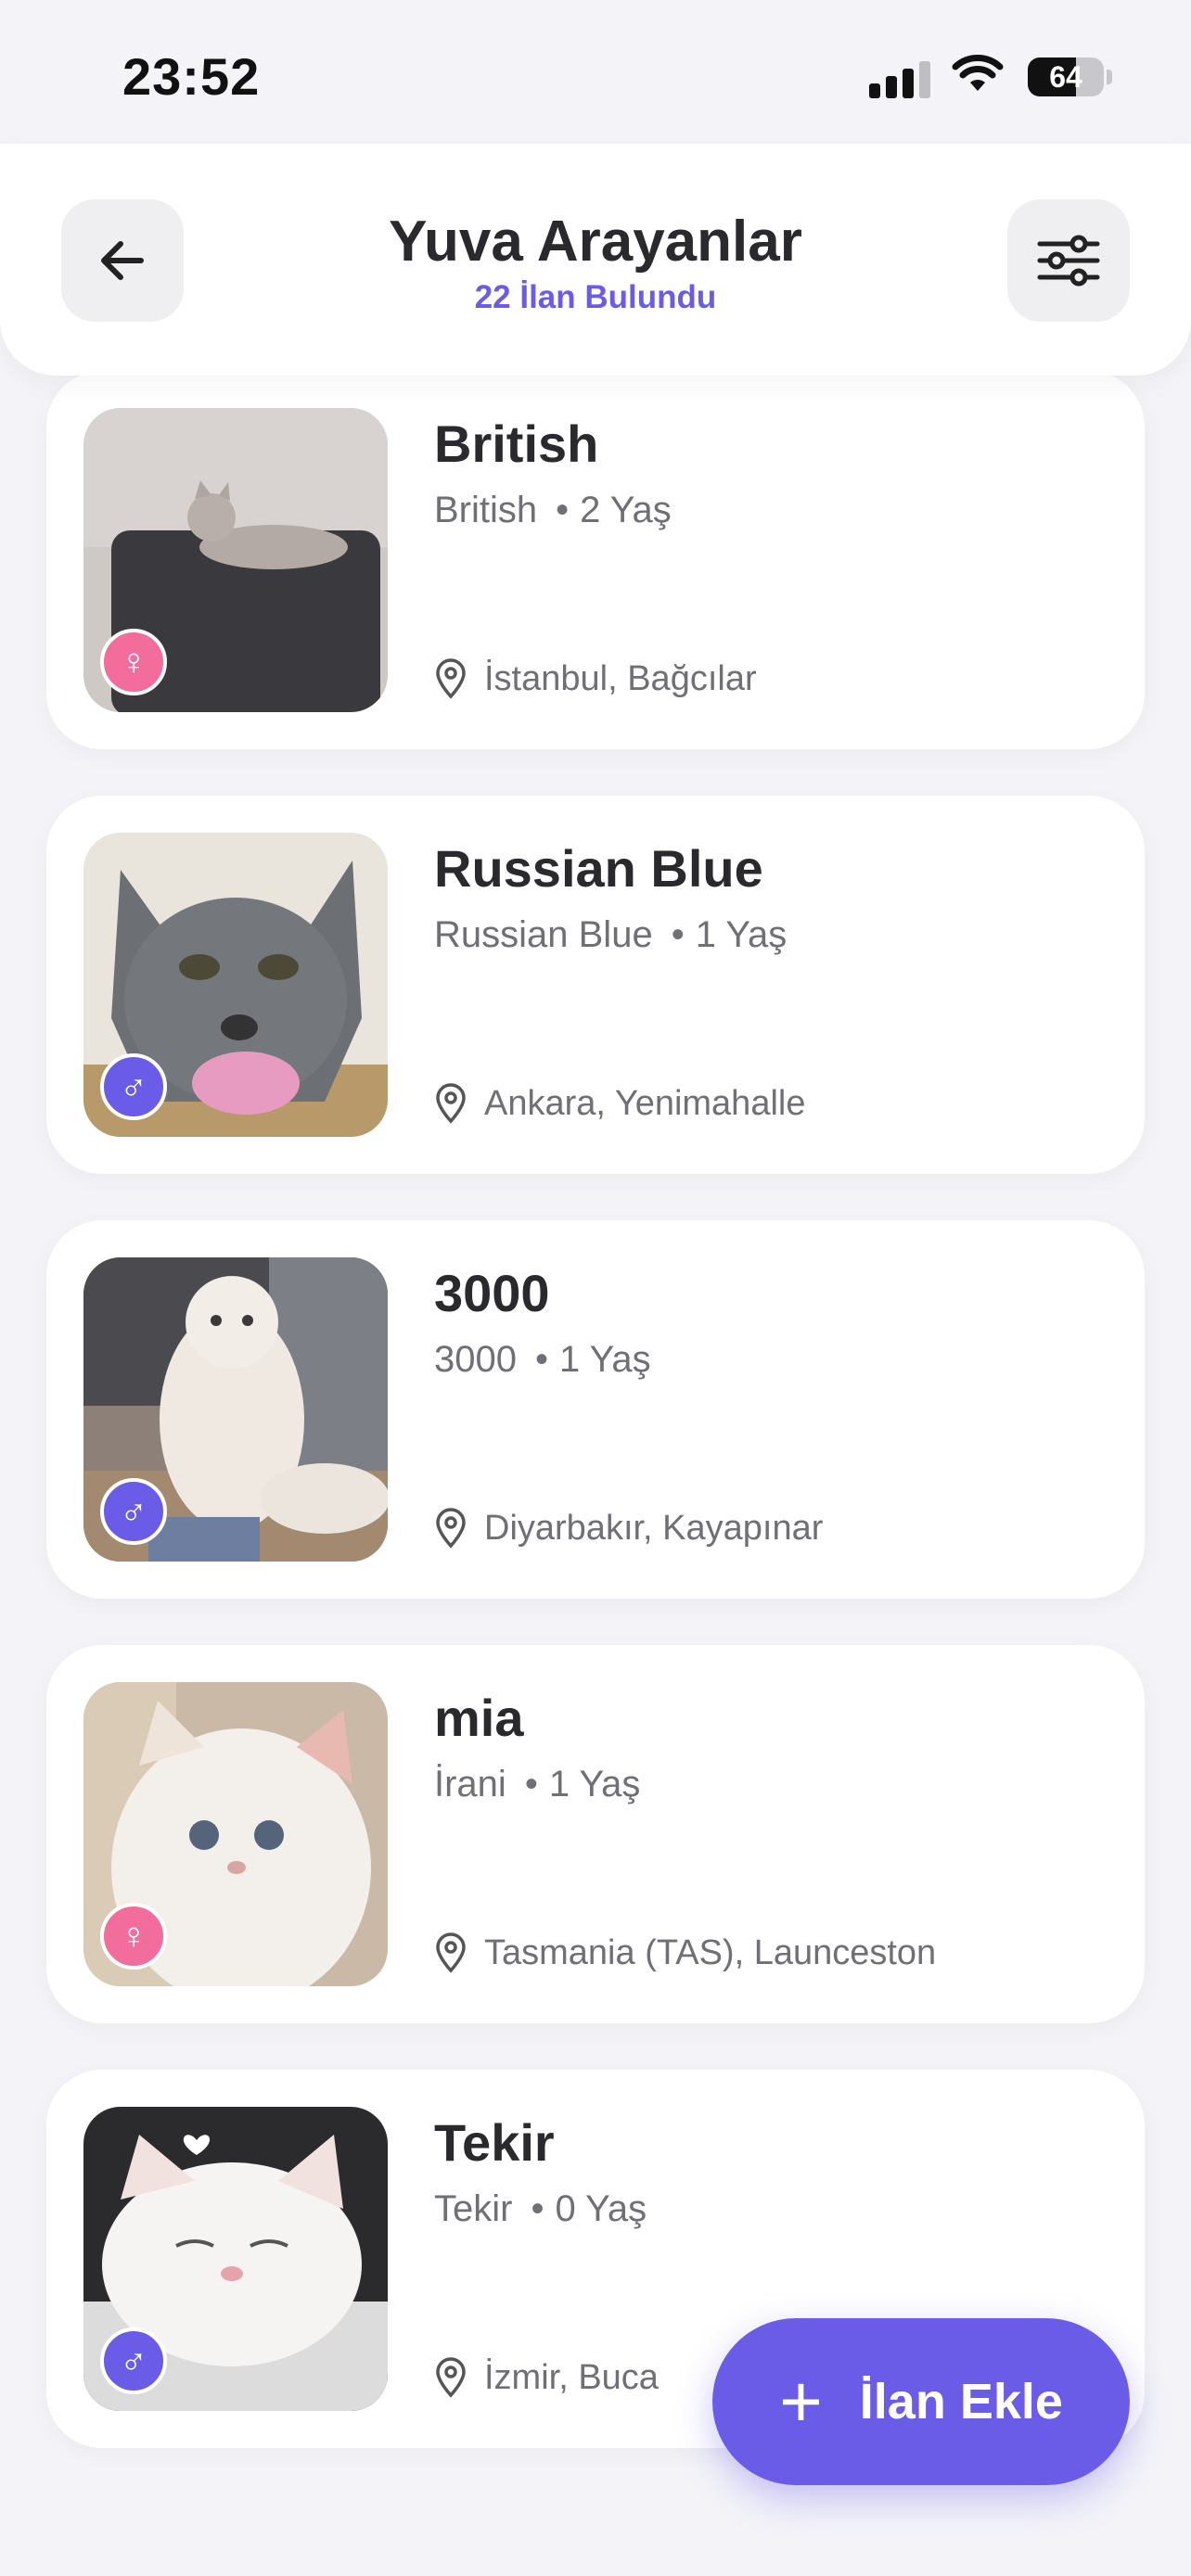  What do you see at coordinates (620, 678) in the screenshot?
I see `location-text: İstanbul, Bağcılar` at bounding box center [620, 678].